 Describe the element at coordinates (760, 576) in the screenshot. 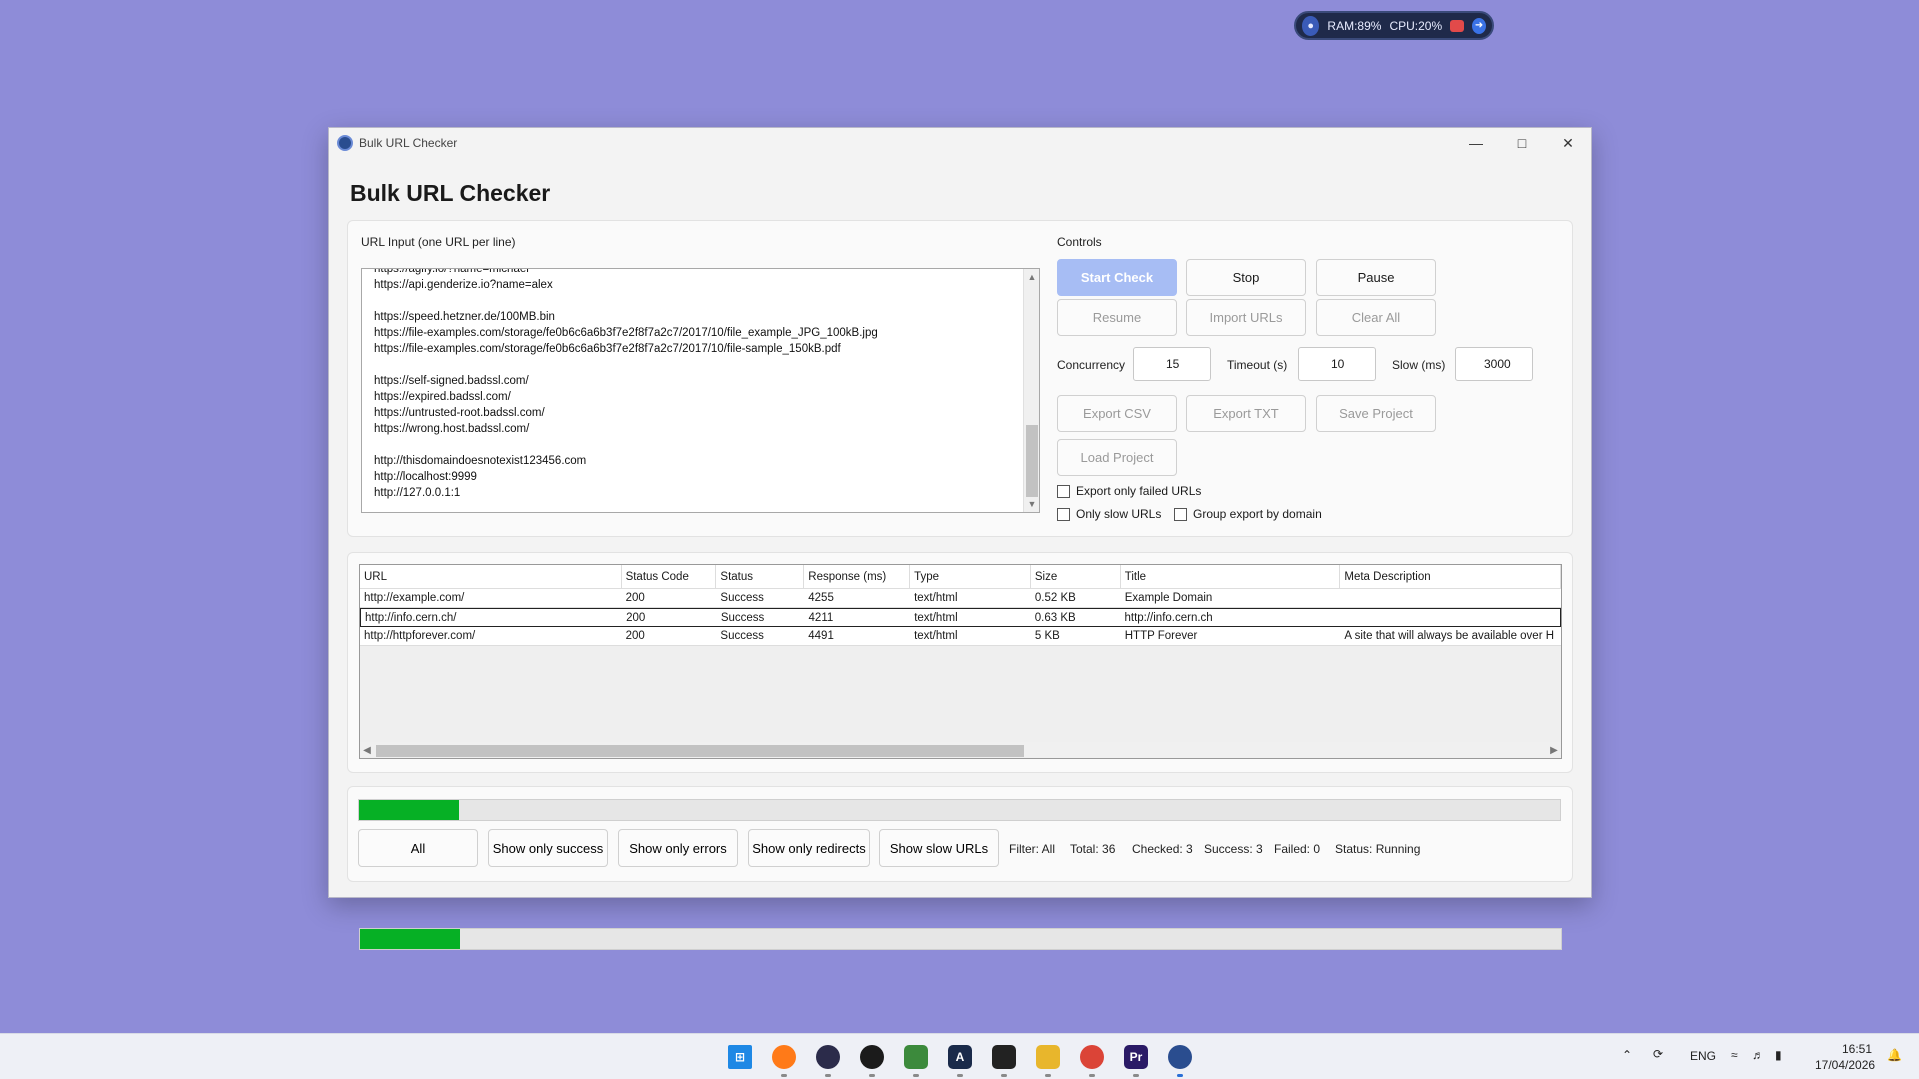

I see `column-header: Status` at that location.